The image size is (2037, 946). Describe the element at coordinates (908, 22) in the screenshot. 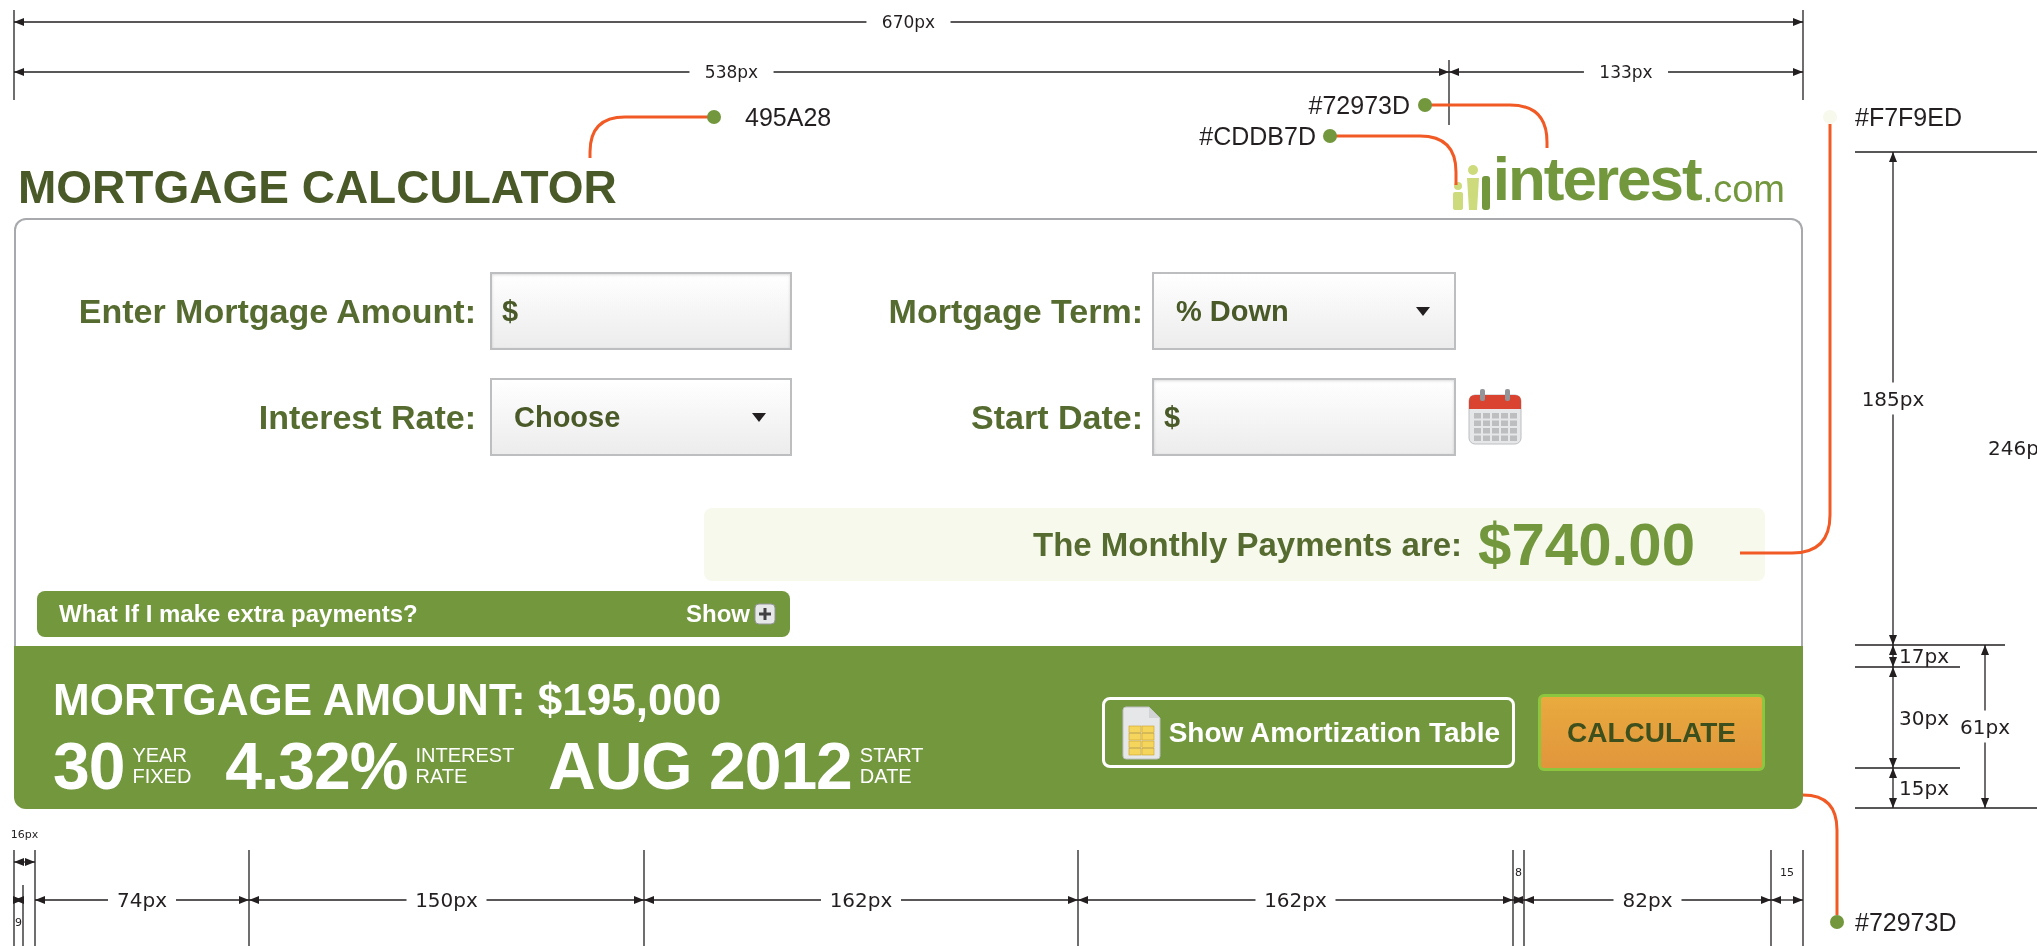

I see `dimension-label: 670px` at that location.